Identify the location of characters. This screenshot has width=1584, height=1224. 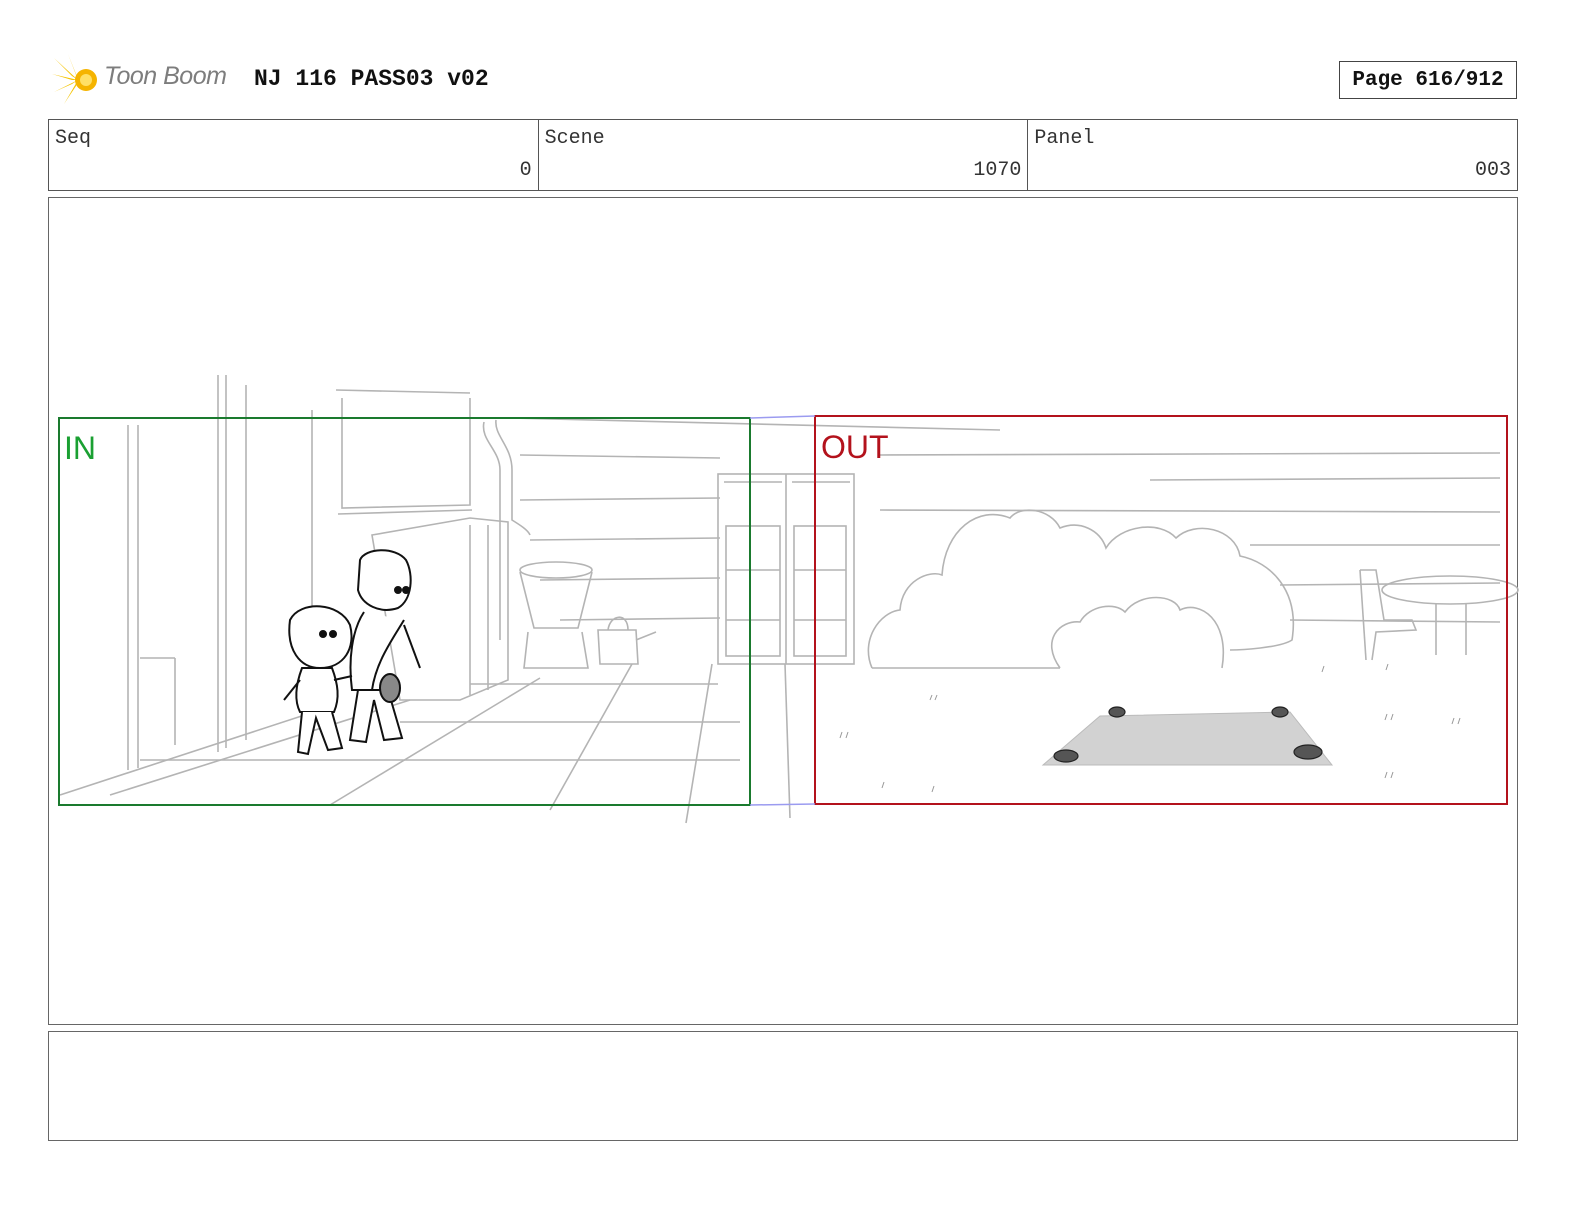
(352, 652).